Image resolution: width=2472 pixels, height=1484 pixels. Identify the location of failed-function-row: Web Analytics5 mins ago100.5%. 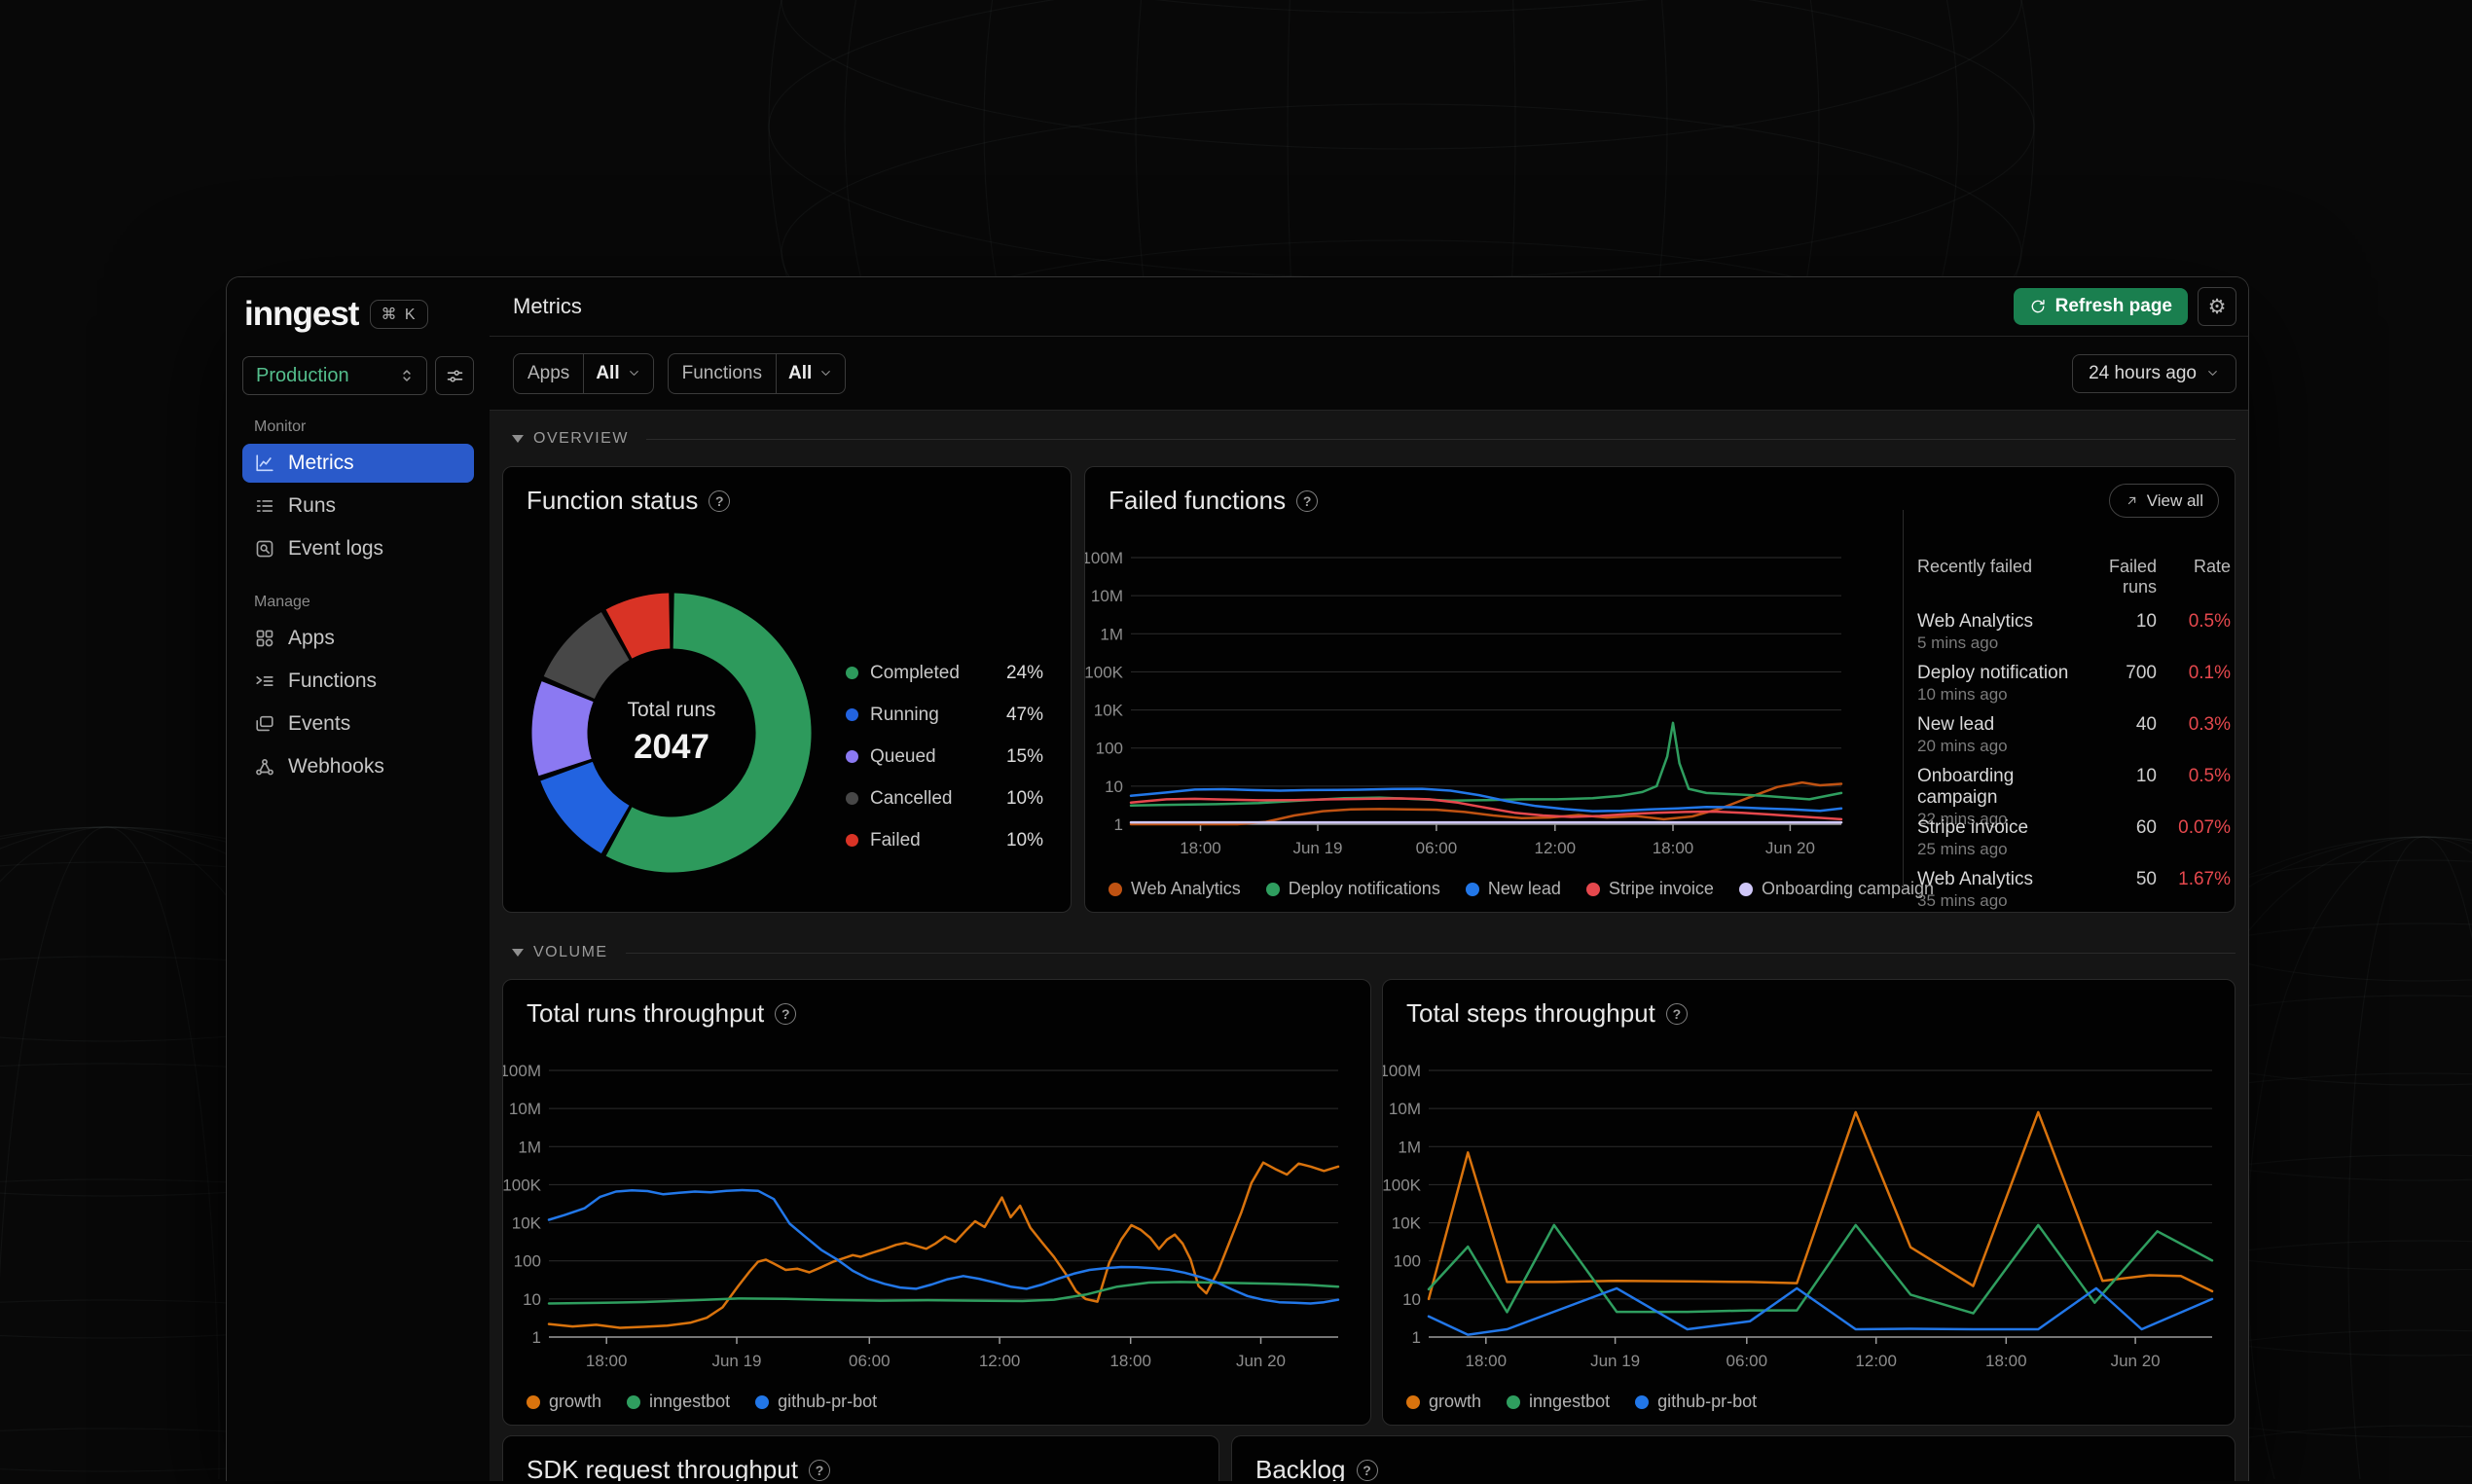
(2074, 637).